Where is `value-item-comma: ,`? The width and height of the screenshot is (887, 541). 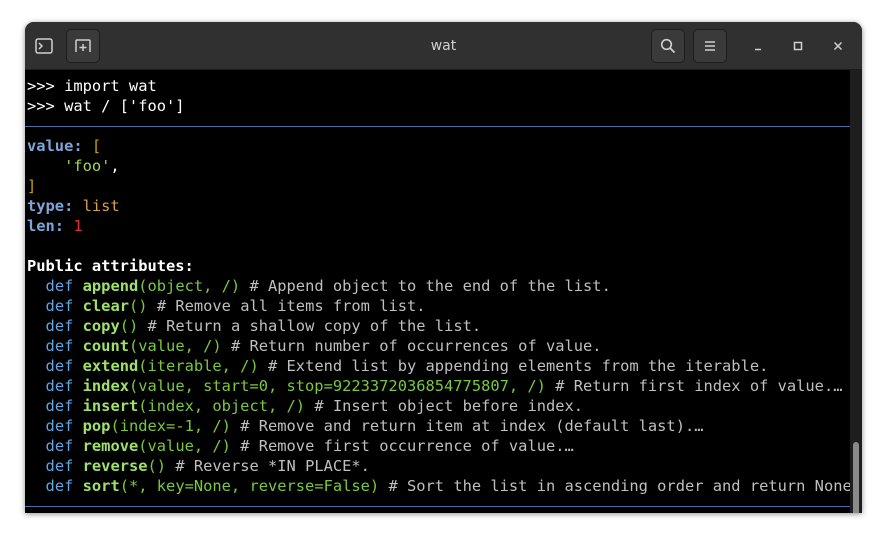 value-item-comma: , is located at coordinates (115, 166).